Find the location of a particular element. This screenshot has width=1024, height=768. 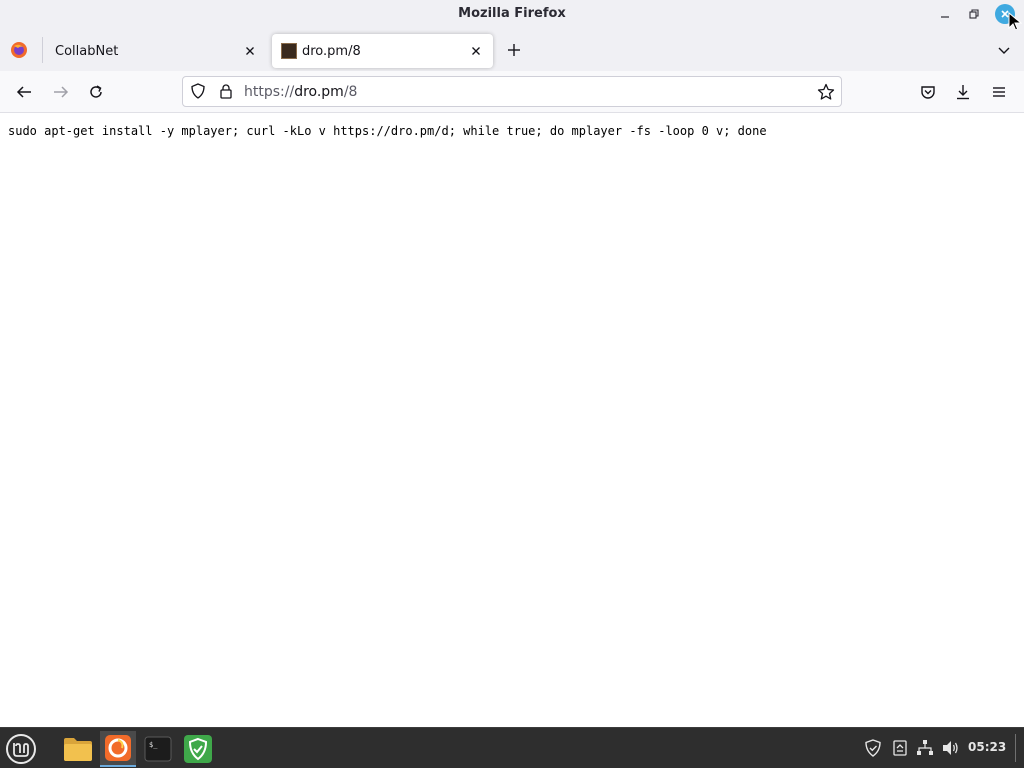

app-menu-button is located at coordinates (999, 92).